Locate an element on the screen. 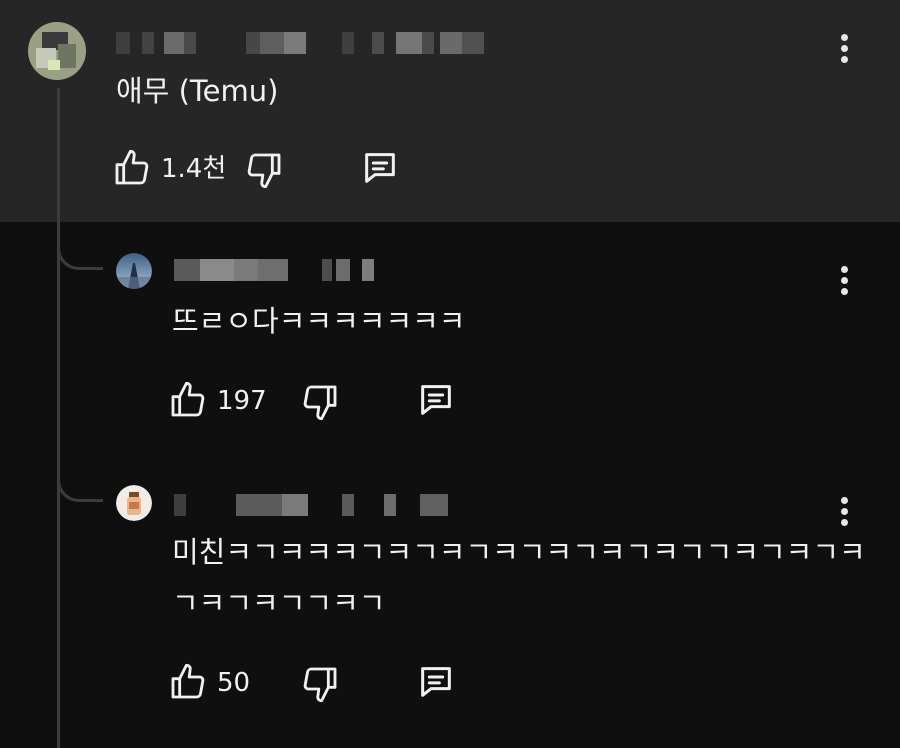  thread-line is located at coordinates (58, 418).